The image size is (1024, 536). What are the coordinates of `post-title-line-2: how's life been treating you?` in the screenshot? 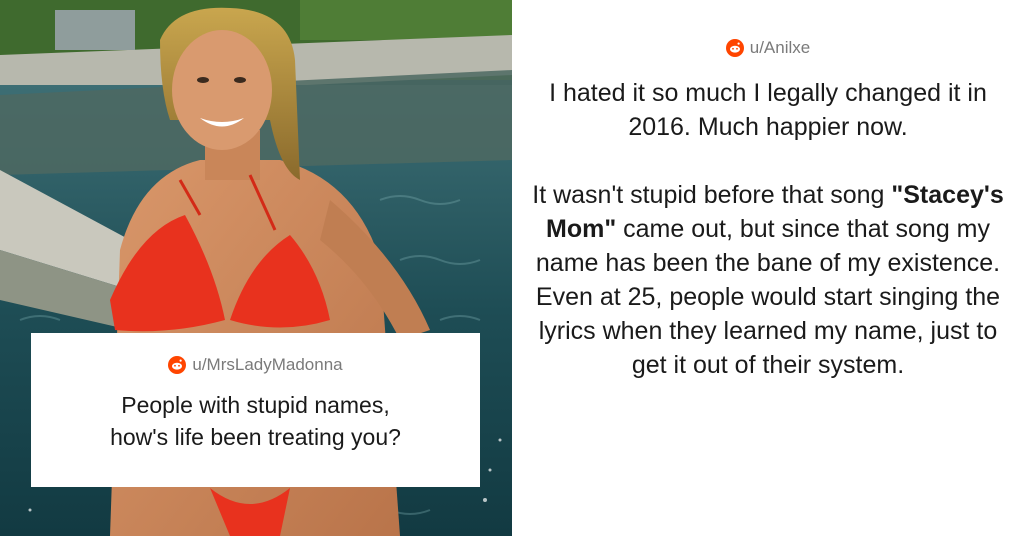 It's located at (255, 437).